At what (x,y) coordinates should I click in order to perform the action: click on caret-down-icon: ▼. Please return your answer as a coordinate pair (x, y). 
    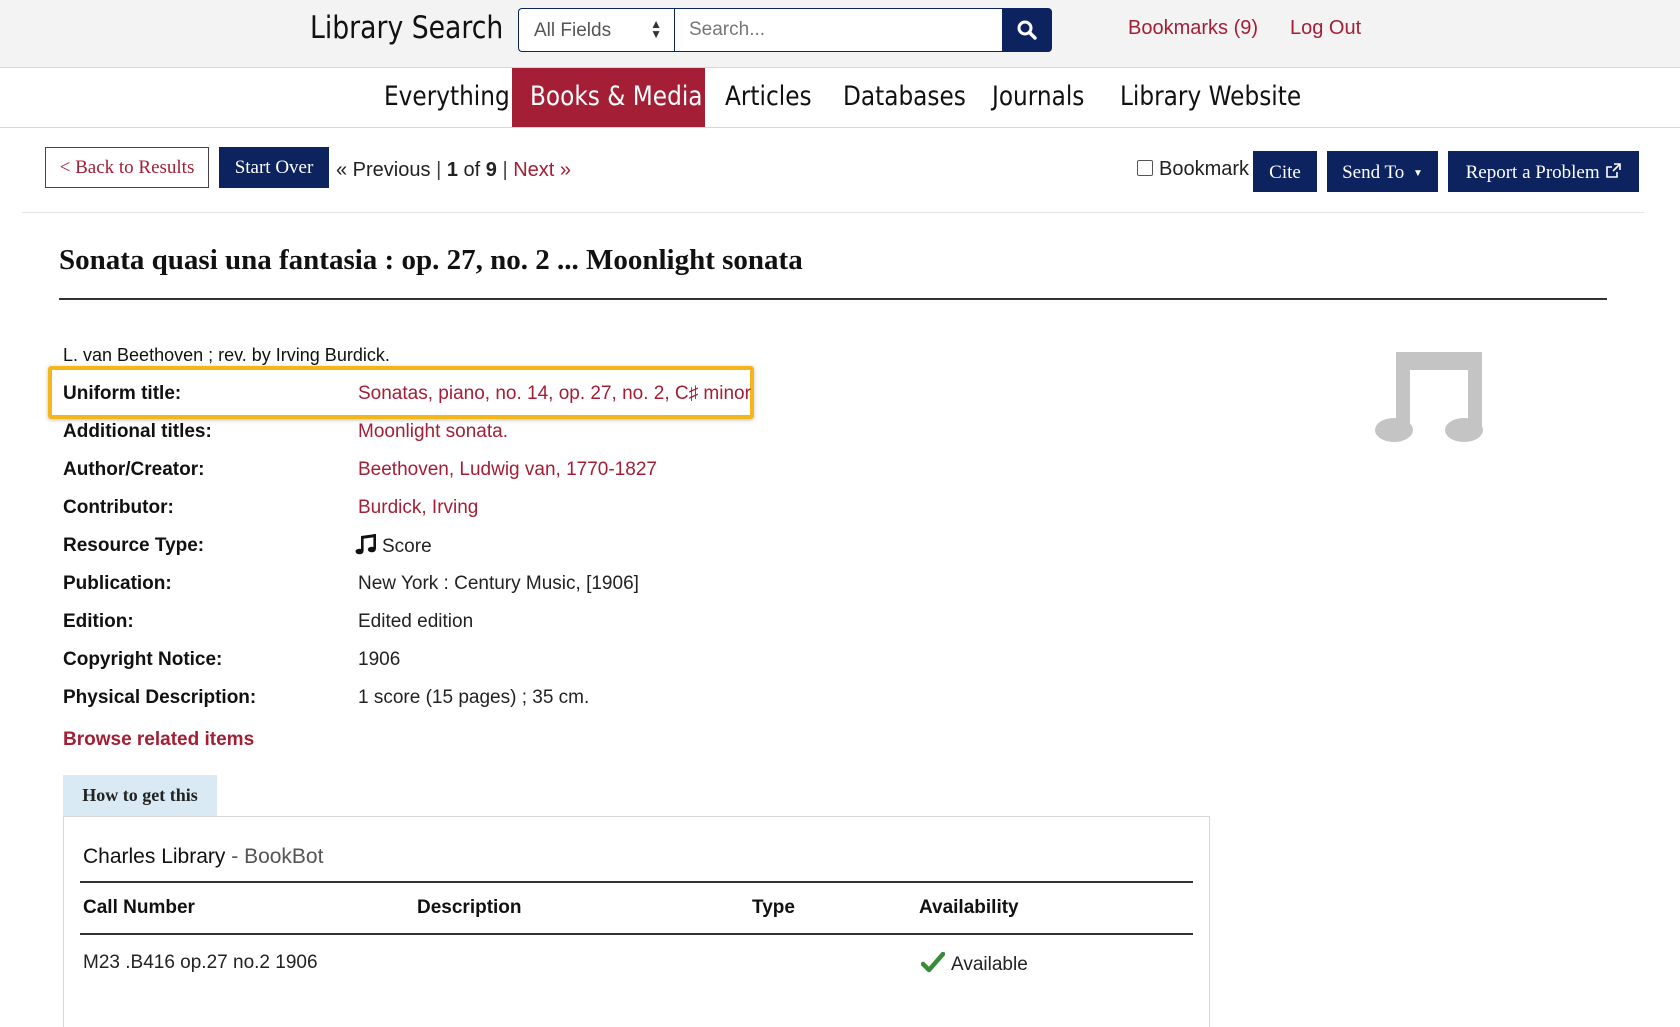
    Looking at the image, I should click on (1418, 173).